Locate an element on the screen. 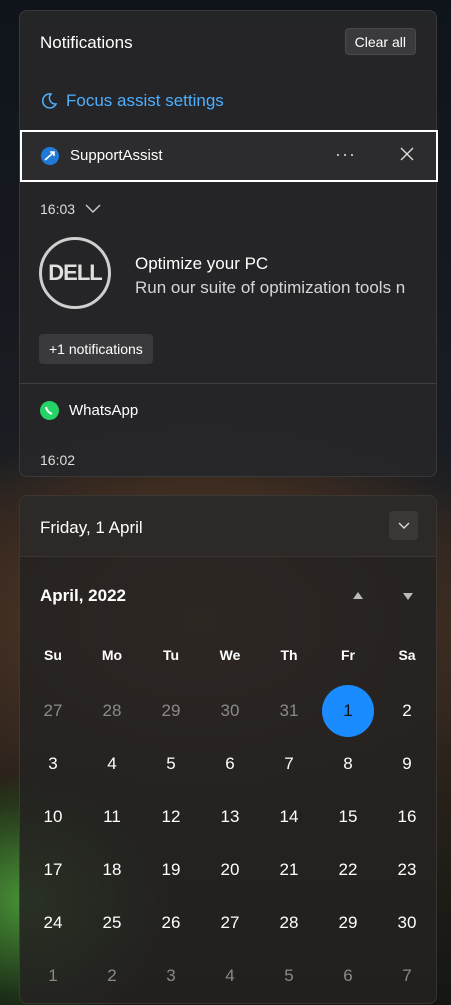 The height and width of the screenshot is (1005, 451). supportassist-group-header: SupportAssist ··· is located at coordinates (229, 156).